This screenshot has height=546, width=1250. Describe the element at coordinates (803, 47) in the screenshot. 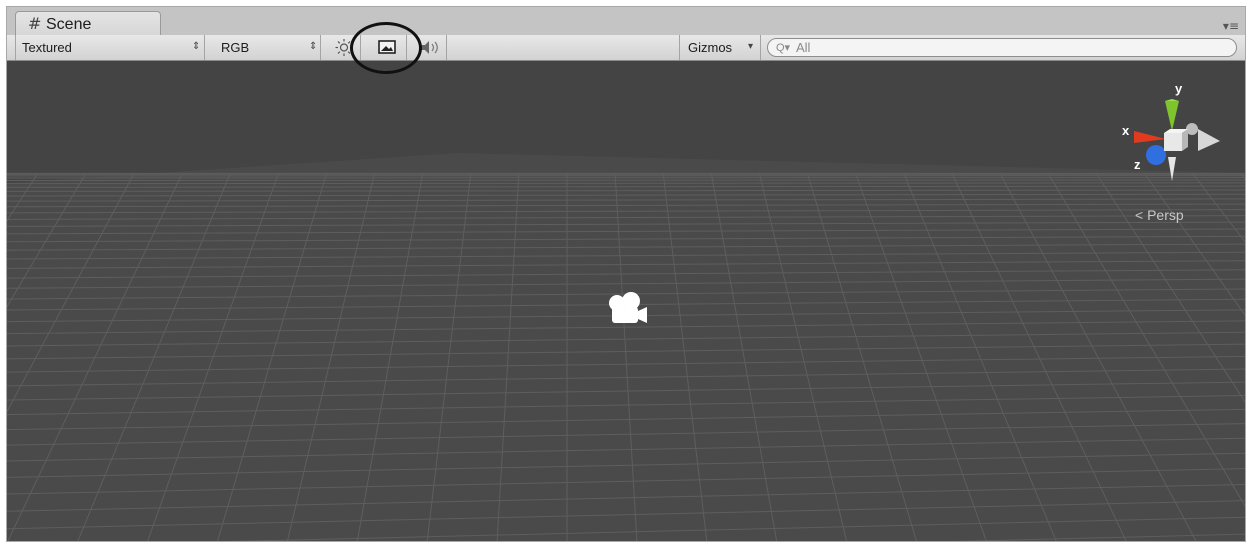

I see `search-value: All` at that location.